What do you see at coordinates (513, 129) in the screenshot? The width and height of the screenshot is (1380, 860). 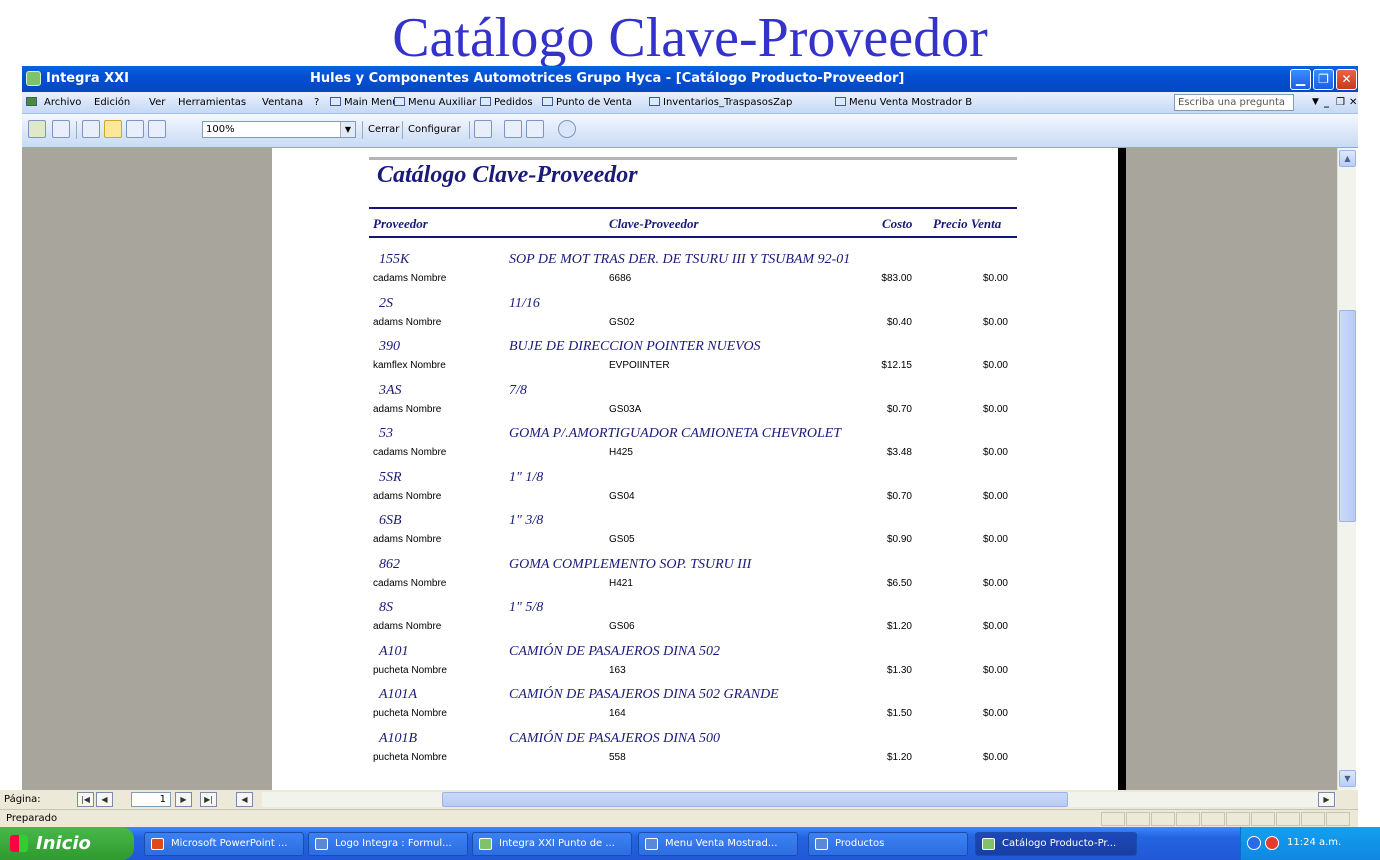 I see `database-window-icon` at bounding box center [513, 129].